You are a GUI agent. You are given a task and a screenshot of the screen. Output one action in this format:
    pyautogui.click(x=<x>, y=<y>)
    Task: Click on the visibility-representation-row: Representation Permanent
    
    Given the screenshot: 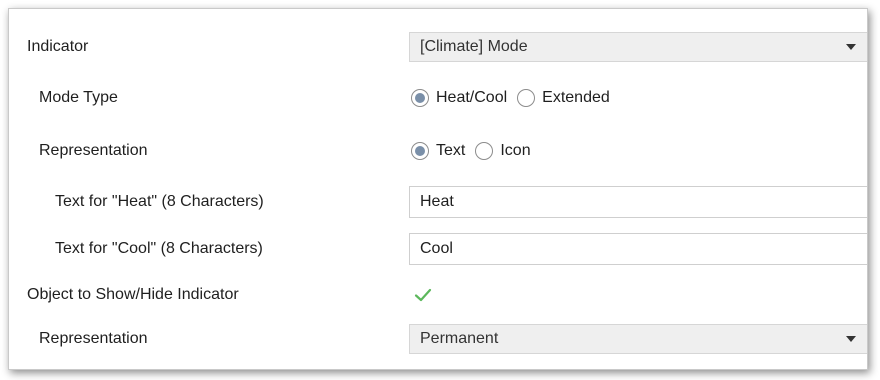 What is the action you would take?
    pyautogui.click(x=438, y=339)
    